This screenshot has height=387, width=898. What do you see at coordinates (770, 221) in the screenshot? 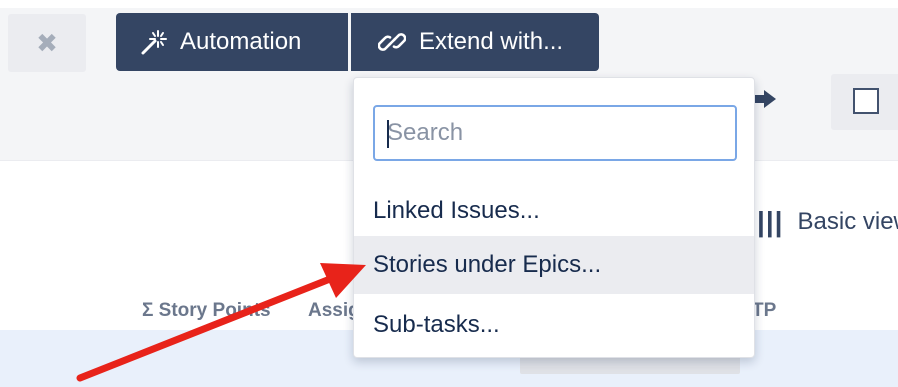
I see `columns-icon: |||` at bounding box center [770, 221].